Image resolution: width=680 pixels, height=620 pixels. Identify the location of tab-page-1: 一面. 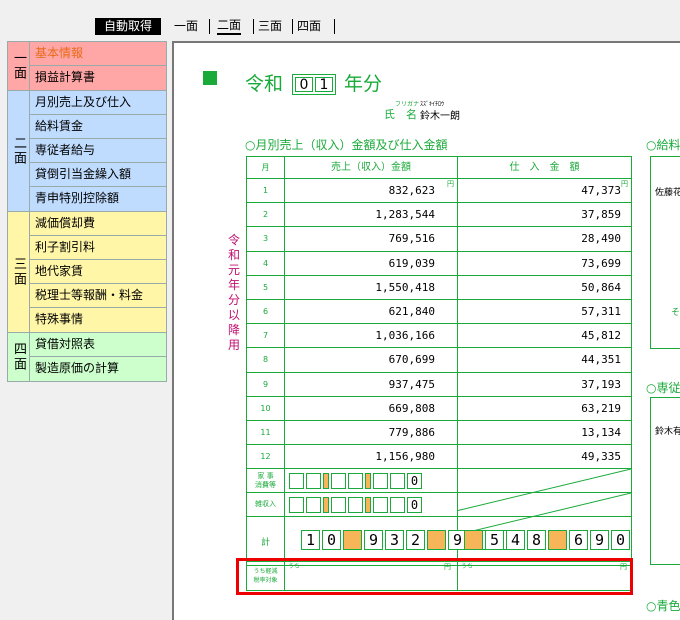
(186, 26).